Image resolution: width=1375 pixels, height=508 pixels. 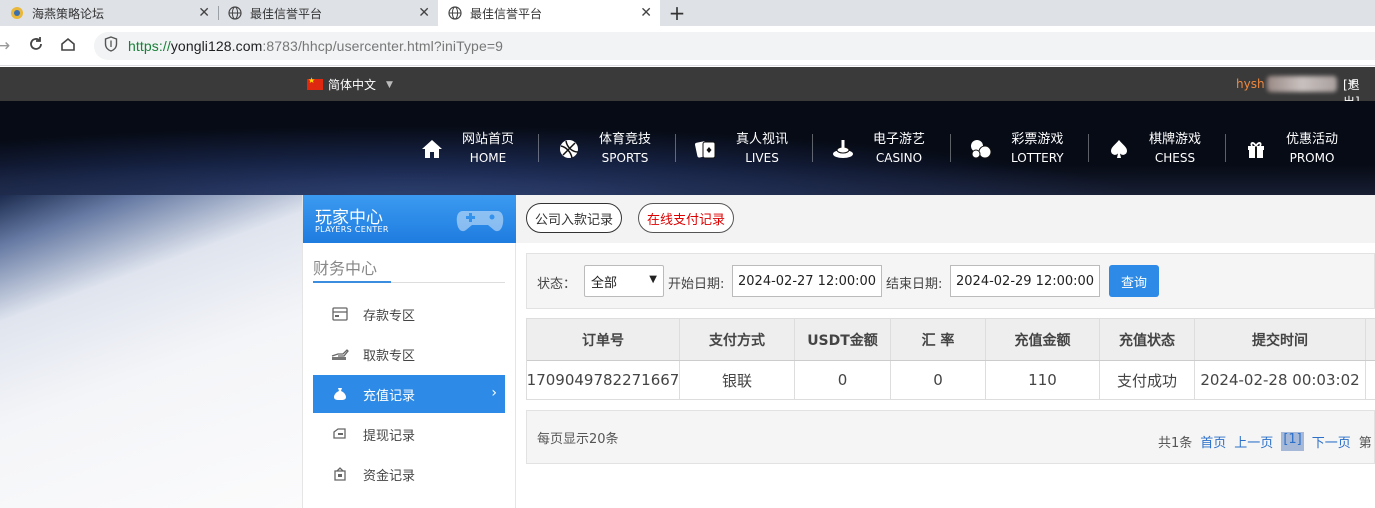 What do you see at coordinates (624, 281) in the screenshot?
I see `status-select: 全部 ▼` at bounding box center [624, 281].